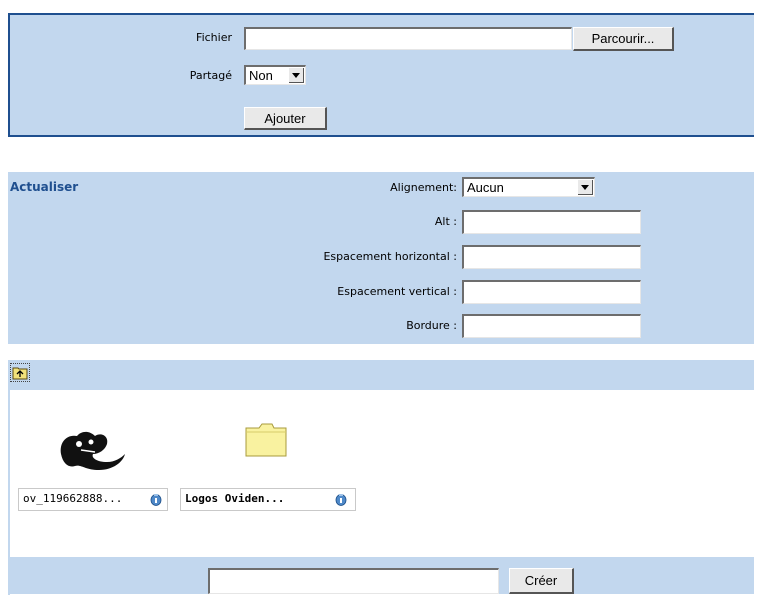  Describe the element at coordinates (445, 221) in the screenshot. I see `alt-label: Alt :` at that location.